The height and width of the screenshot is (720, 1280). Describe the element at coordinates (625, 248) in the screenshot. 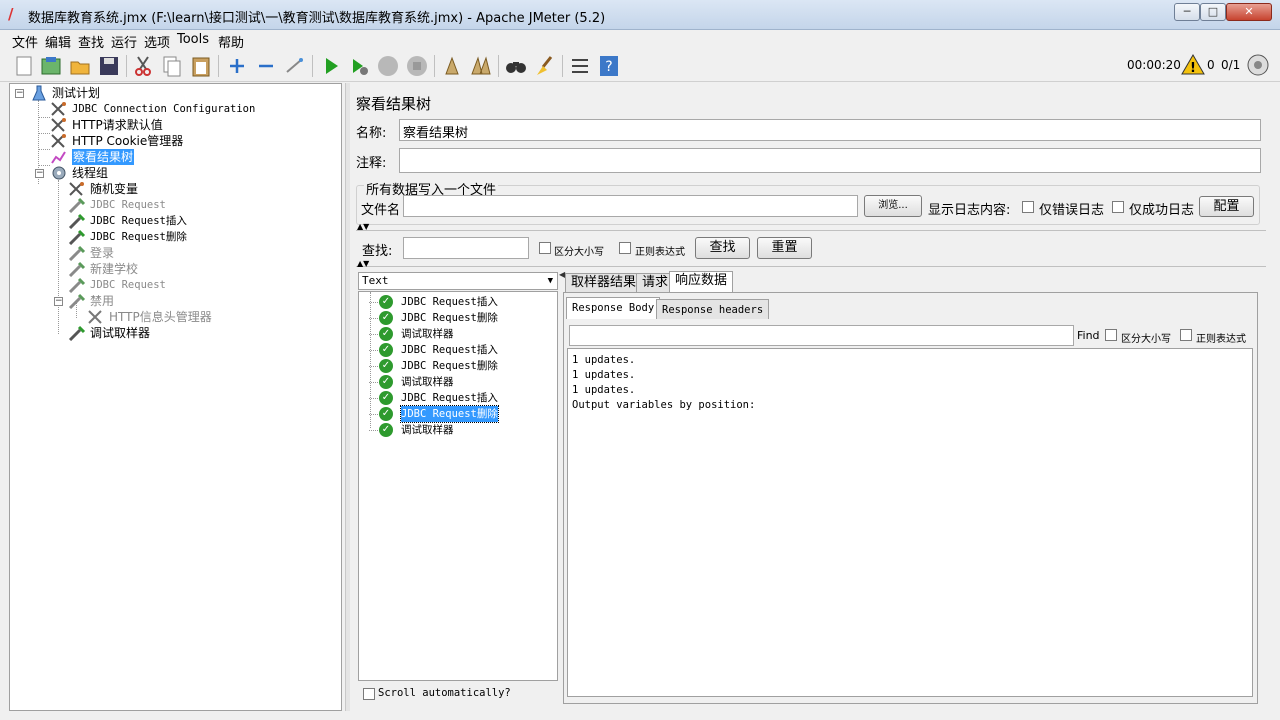

I see `regex-checkbox` at that location.